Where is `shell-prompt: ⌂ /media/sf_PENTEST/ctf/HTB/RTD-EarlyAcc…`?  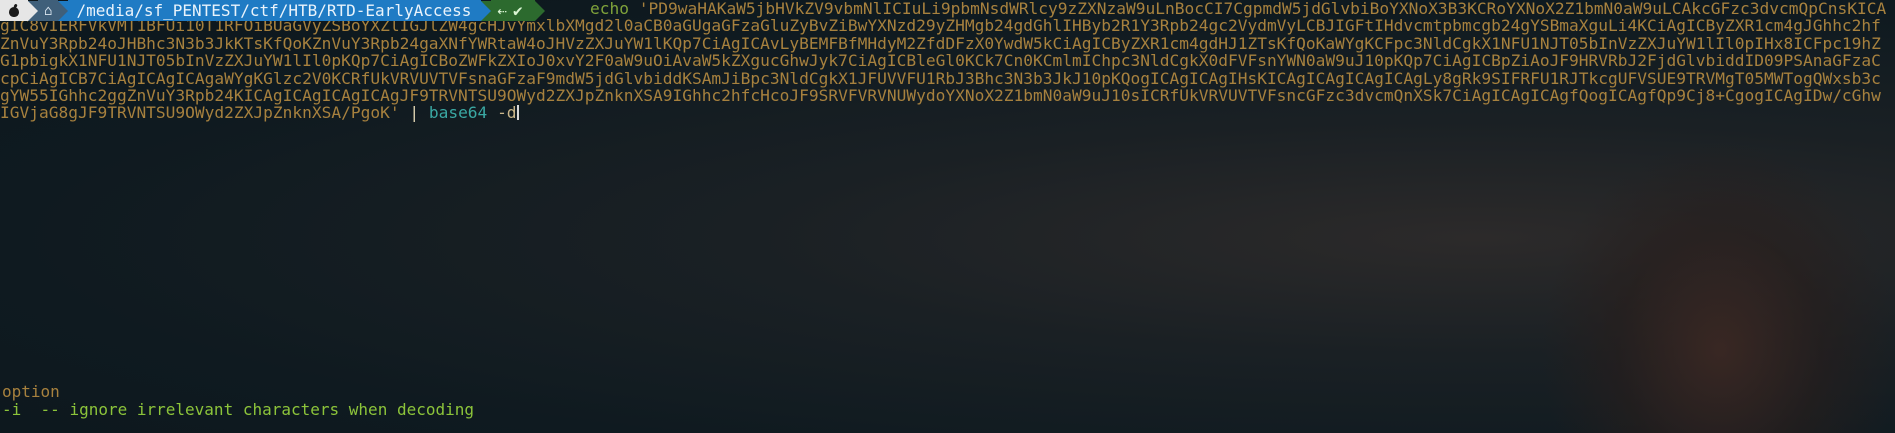 shell-prompt: ⌂ /media/sf_PENTEST/ctf/HTB/RTD-EarlyAcc… is located at coordinates (272, 10).